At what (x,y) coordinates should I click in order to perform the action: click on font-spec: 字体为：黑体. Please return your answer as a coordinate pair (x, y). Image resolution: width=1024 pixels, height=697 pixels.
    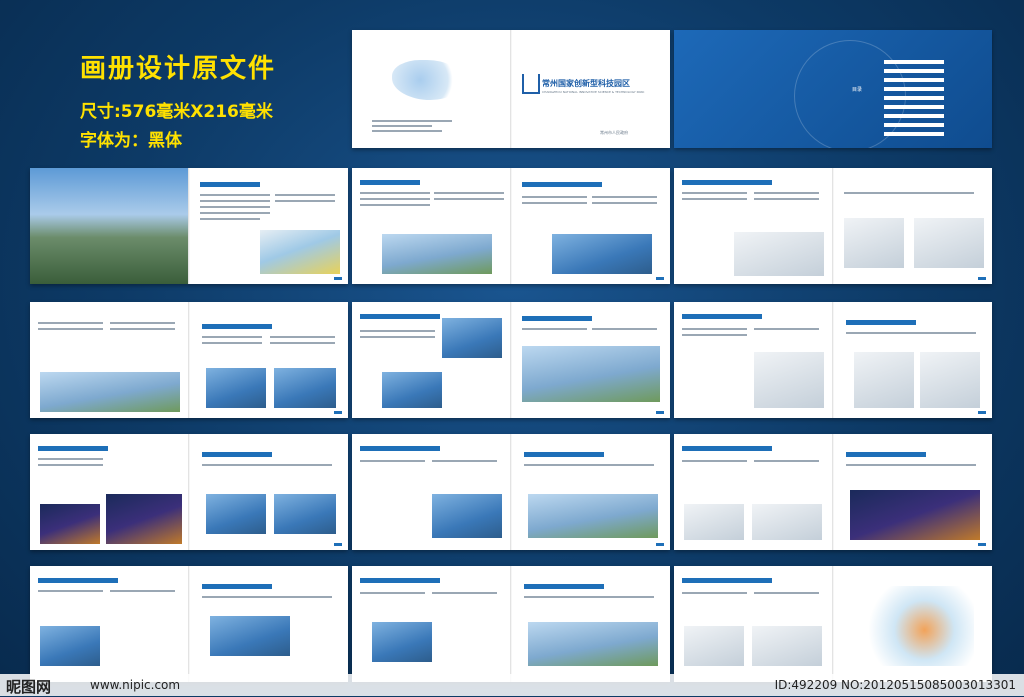
    Looking at the image, I should click on (131, 141).